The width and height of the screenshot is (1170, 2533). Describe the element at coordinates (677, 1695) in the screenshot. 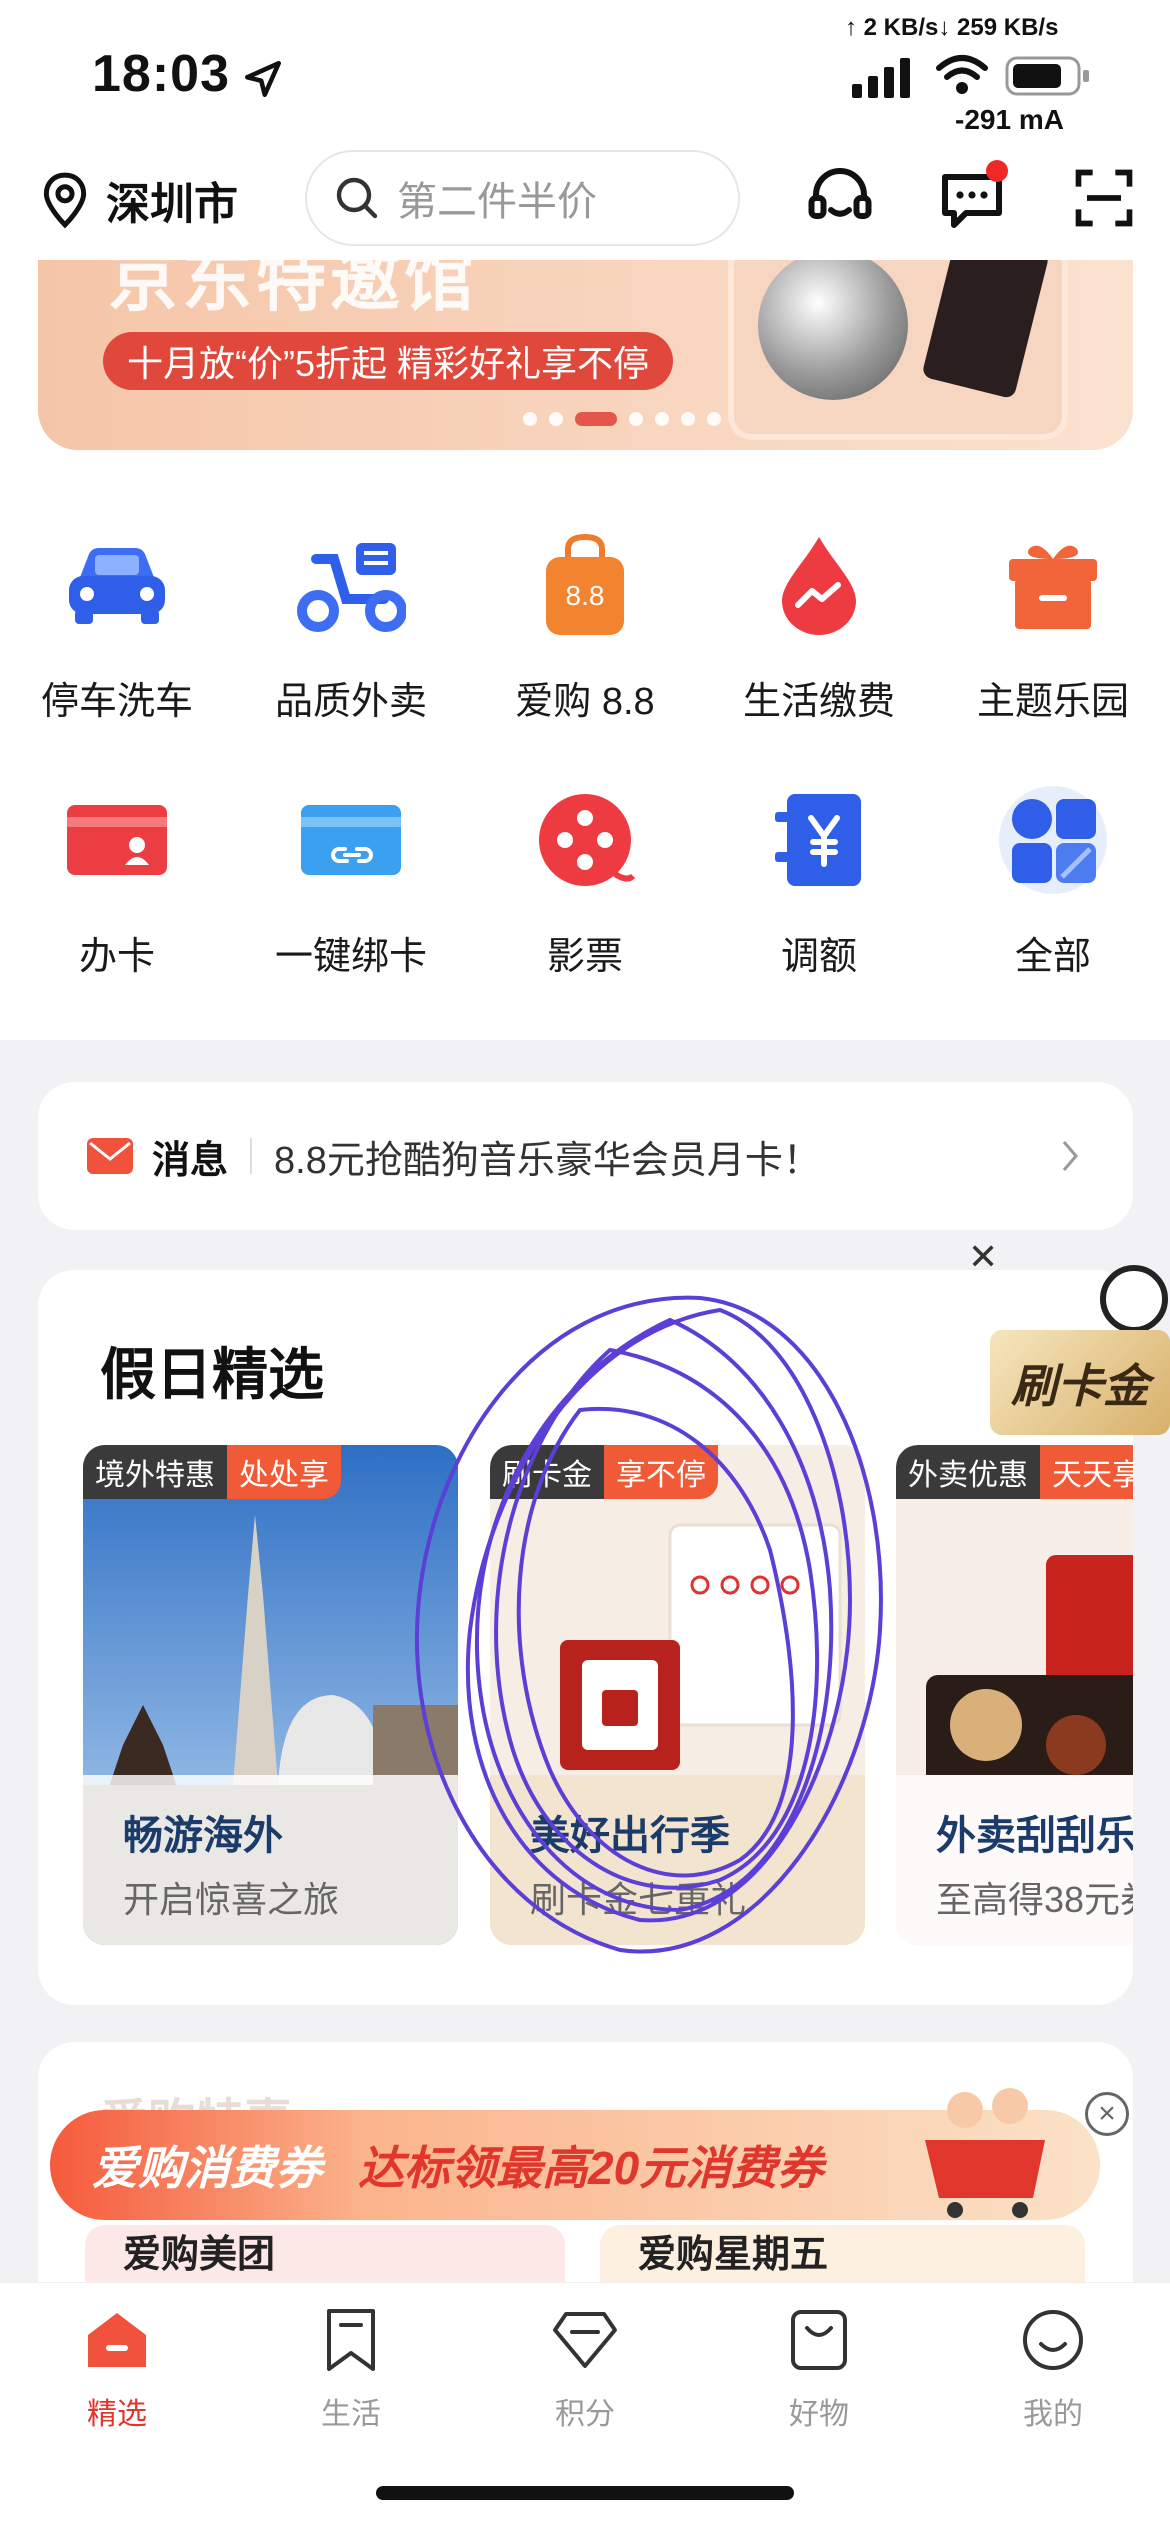

I see `holiday-card-travel: 刷卡金 享不停 美好出行季 刷卡金七重礼` at that location.